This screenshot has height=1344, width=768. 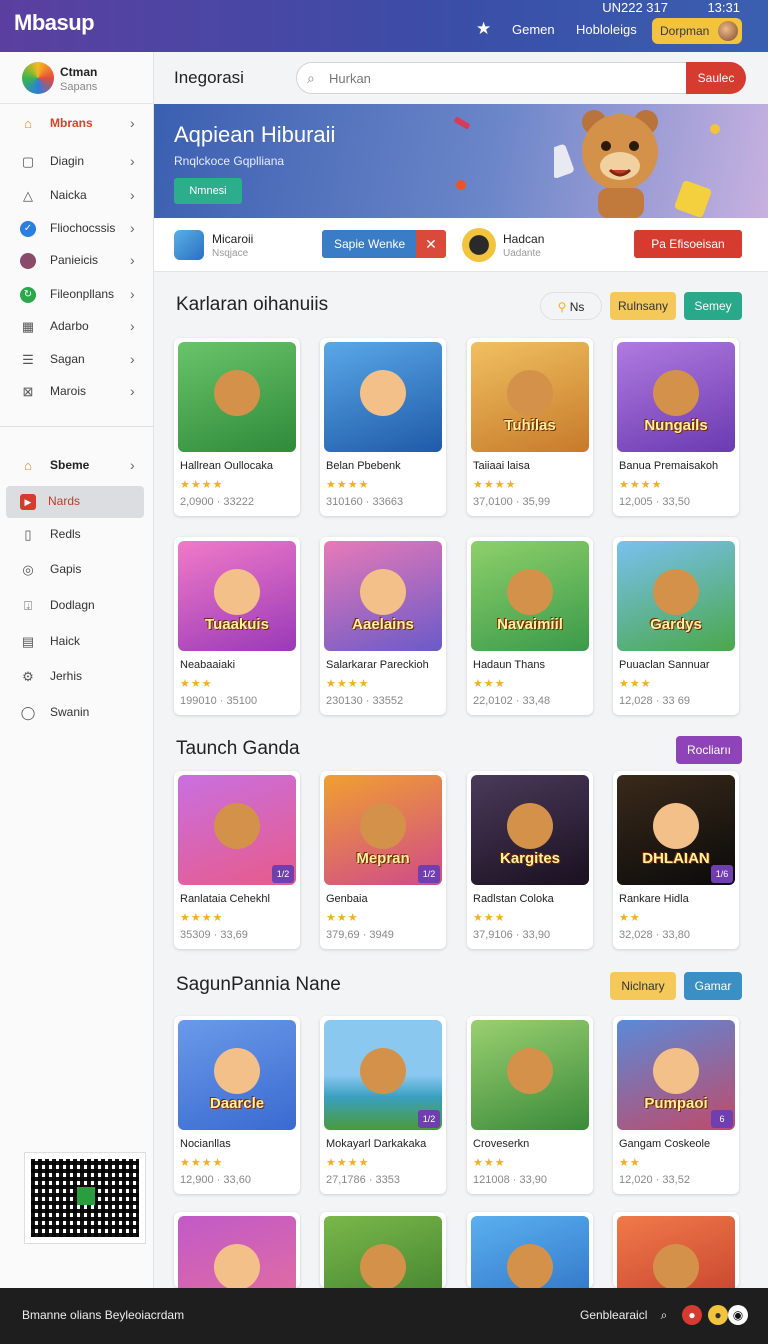 What do you see at coordinates (202, 1163) in the screenshot?
I see `star-rating: ★★★★` at bounding box center [202, 1163].